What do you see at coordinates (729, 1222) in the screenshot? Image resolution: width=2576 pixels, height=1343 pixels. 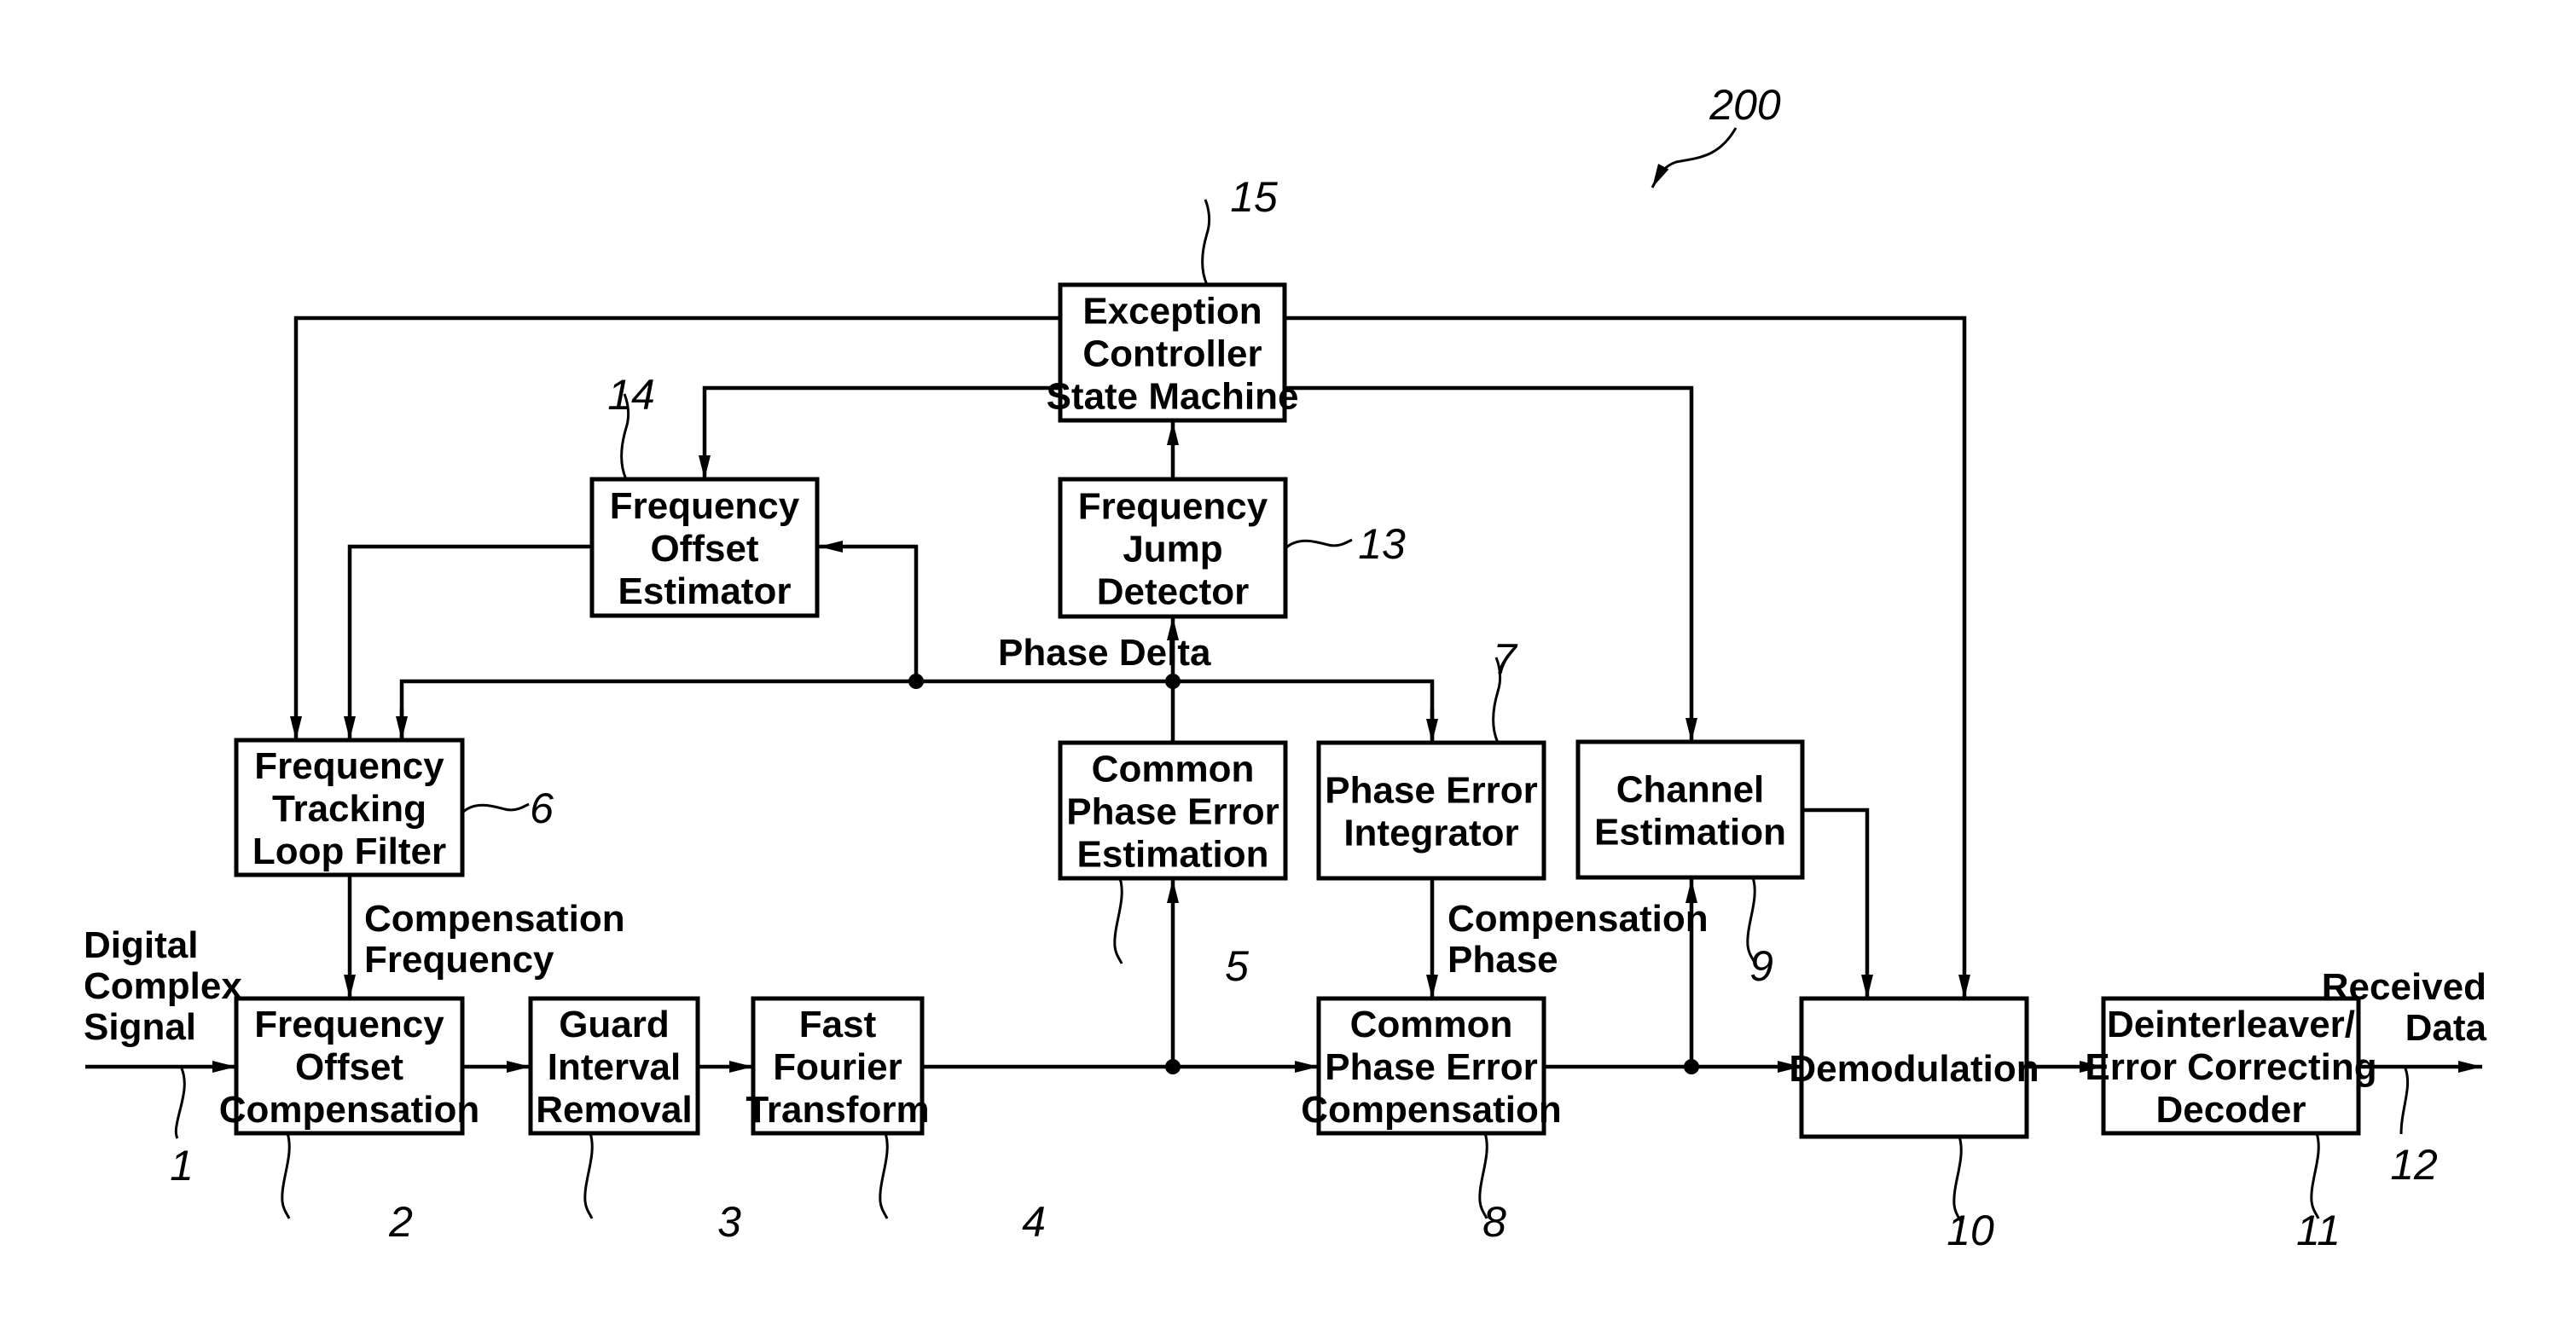 I see `block-ref-numeral: 3` at bounding box center [729, 1222].